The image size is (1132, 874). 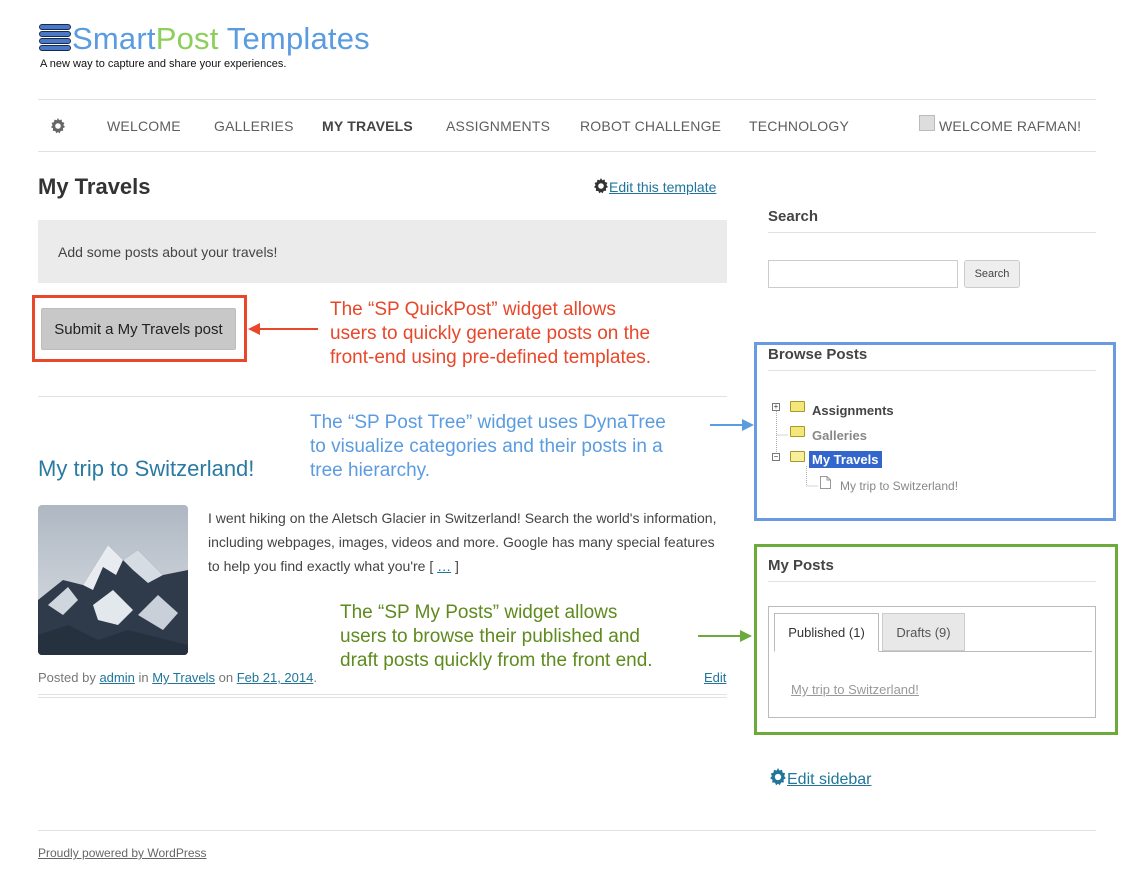 What do you see at coordinates (490, 636) in the screenshot?
I see `annotation-line: users to browse their published and` at bounding box center [490, 636].